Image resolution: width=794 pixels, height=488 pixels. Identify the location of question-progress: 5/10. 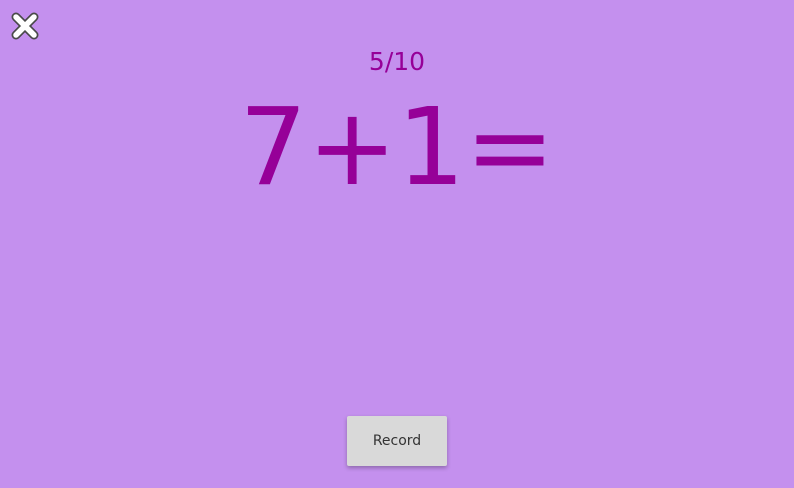
(397, 61).